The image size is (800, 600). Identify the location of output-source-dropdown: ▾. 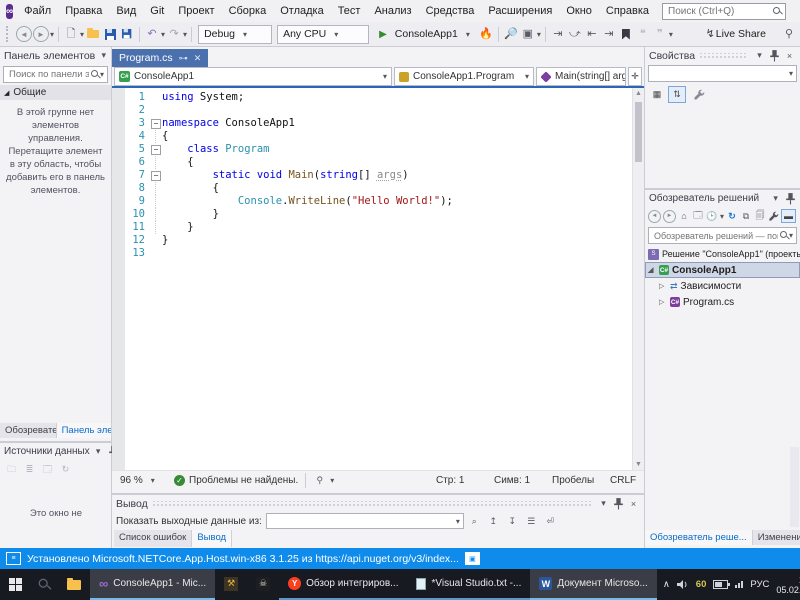
(364, 521).